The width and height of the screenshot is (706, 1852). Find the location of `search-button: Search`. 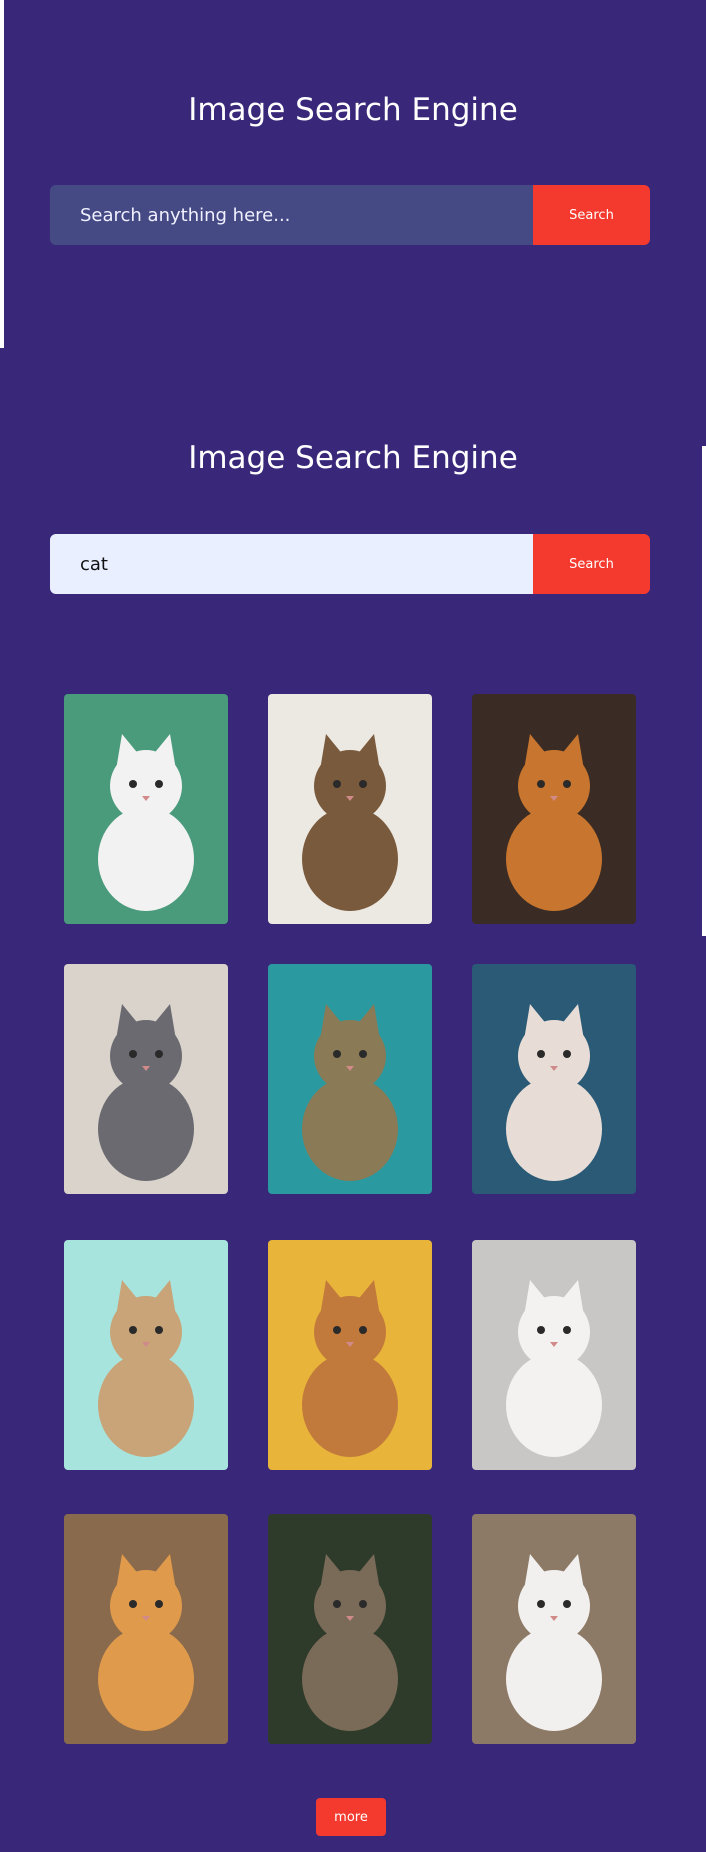

search-button: Search is located at coordinates (591, 215).